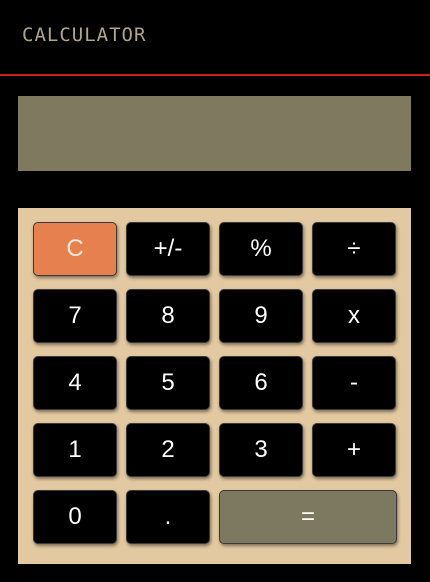  Describe the element at coordinates (261, 450) in the screenshot. I see `digit-3-button: 3` at that location.